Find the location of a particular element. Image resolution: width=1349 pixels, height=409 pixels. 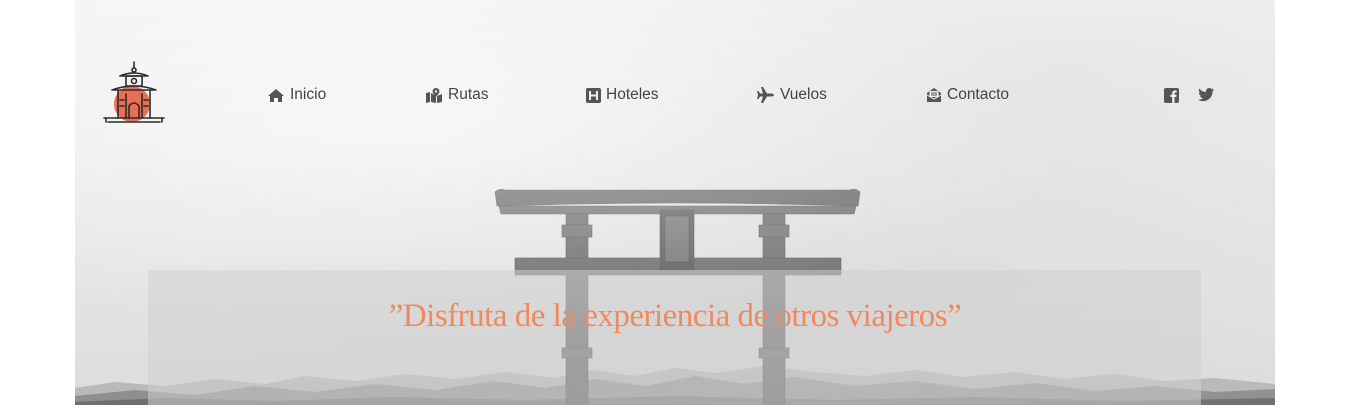

nav-item-contacto: Contacto is located at coordinates (967, 95).